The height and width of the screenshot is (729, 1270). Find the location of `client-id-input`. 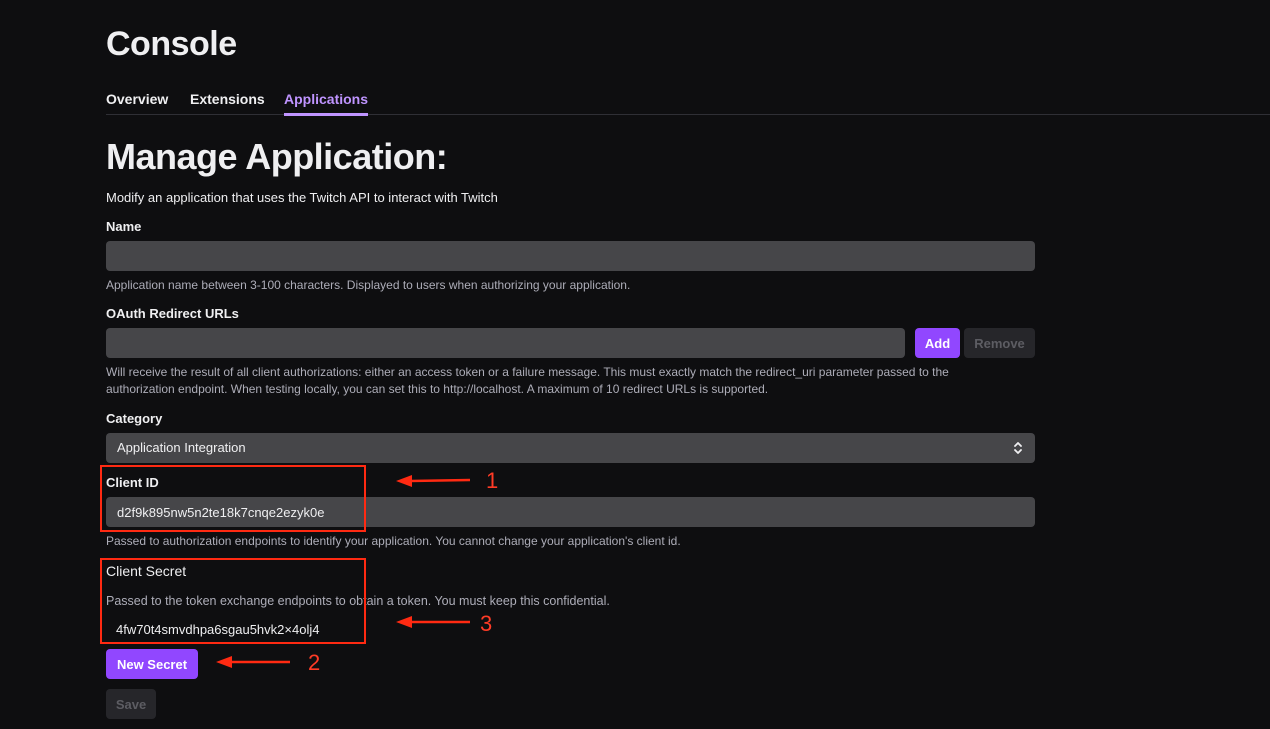

client-id-input is located at coordinates (570, 512).